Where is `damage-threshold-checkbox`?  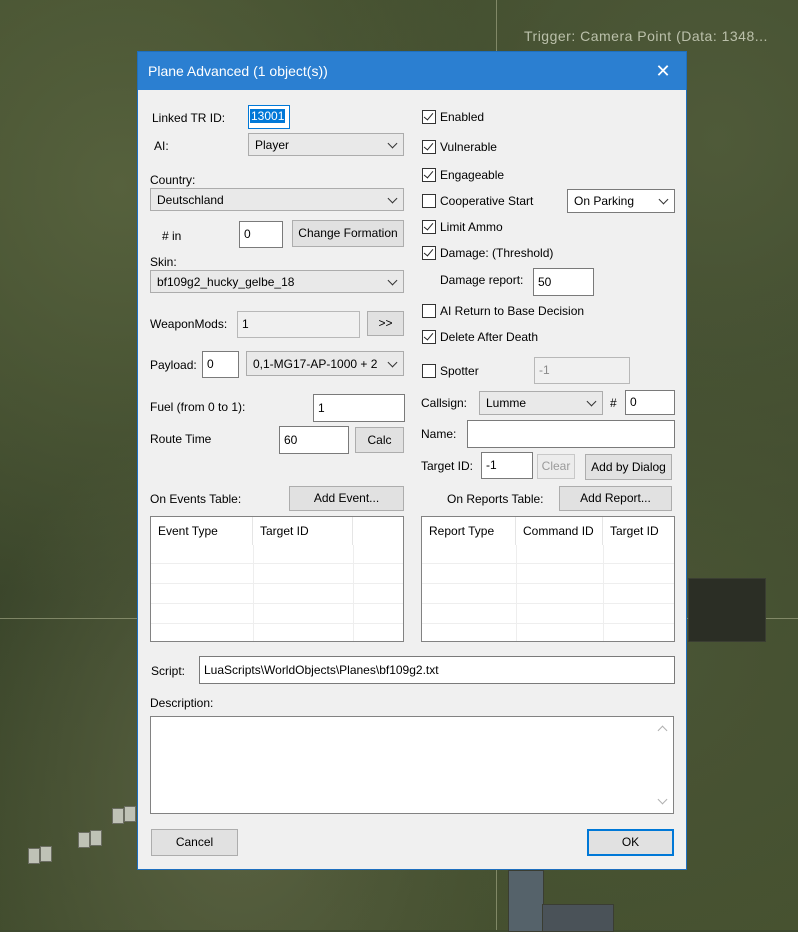
damage-threshold-checkbox is located at coordinates (429, 253).